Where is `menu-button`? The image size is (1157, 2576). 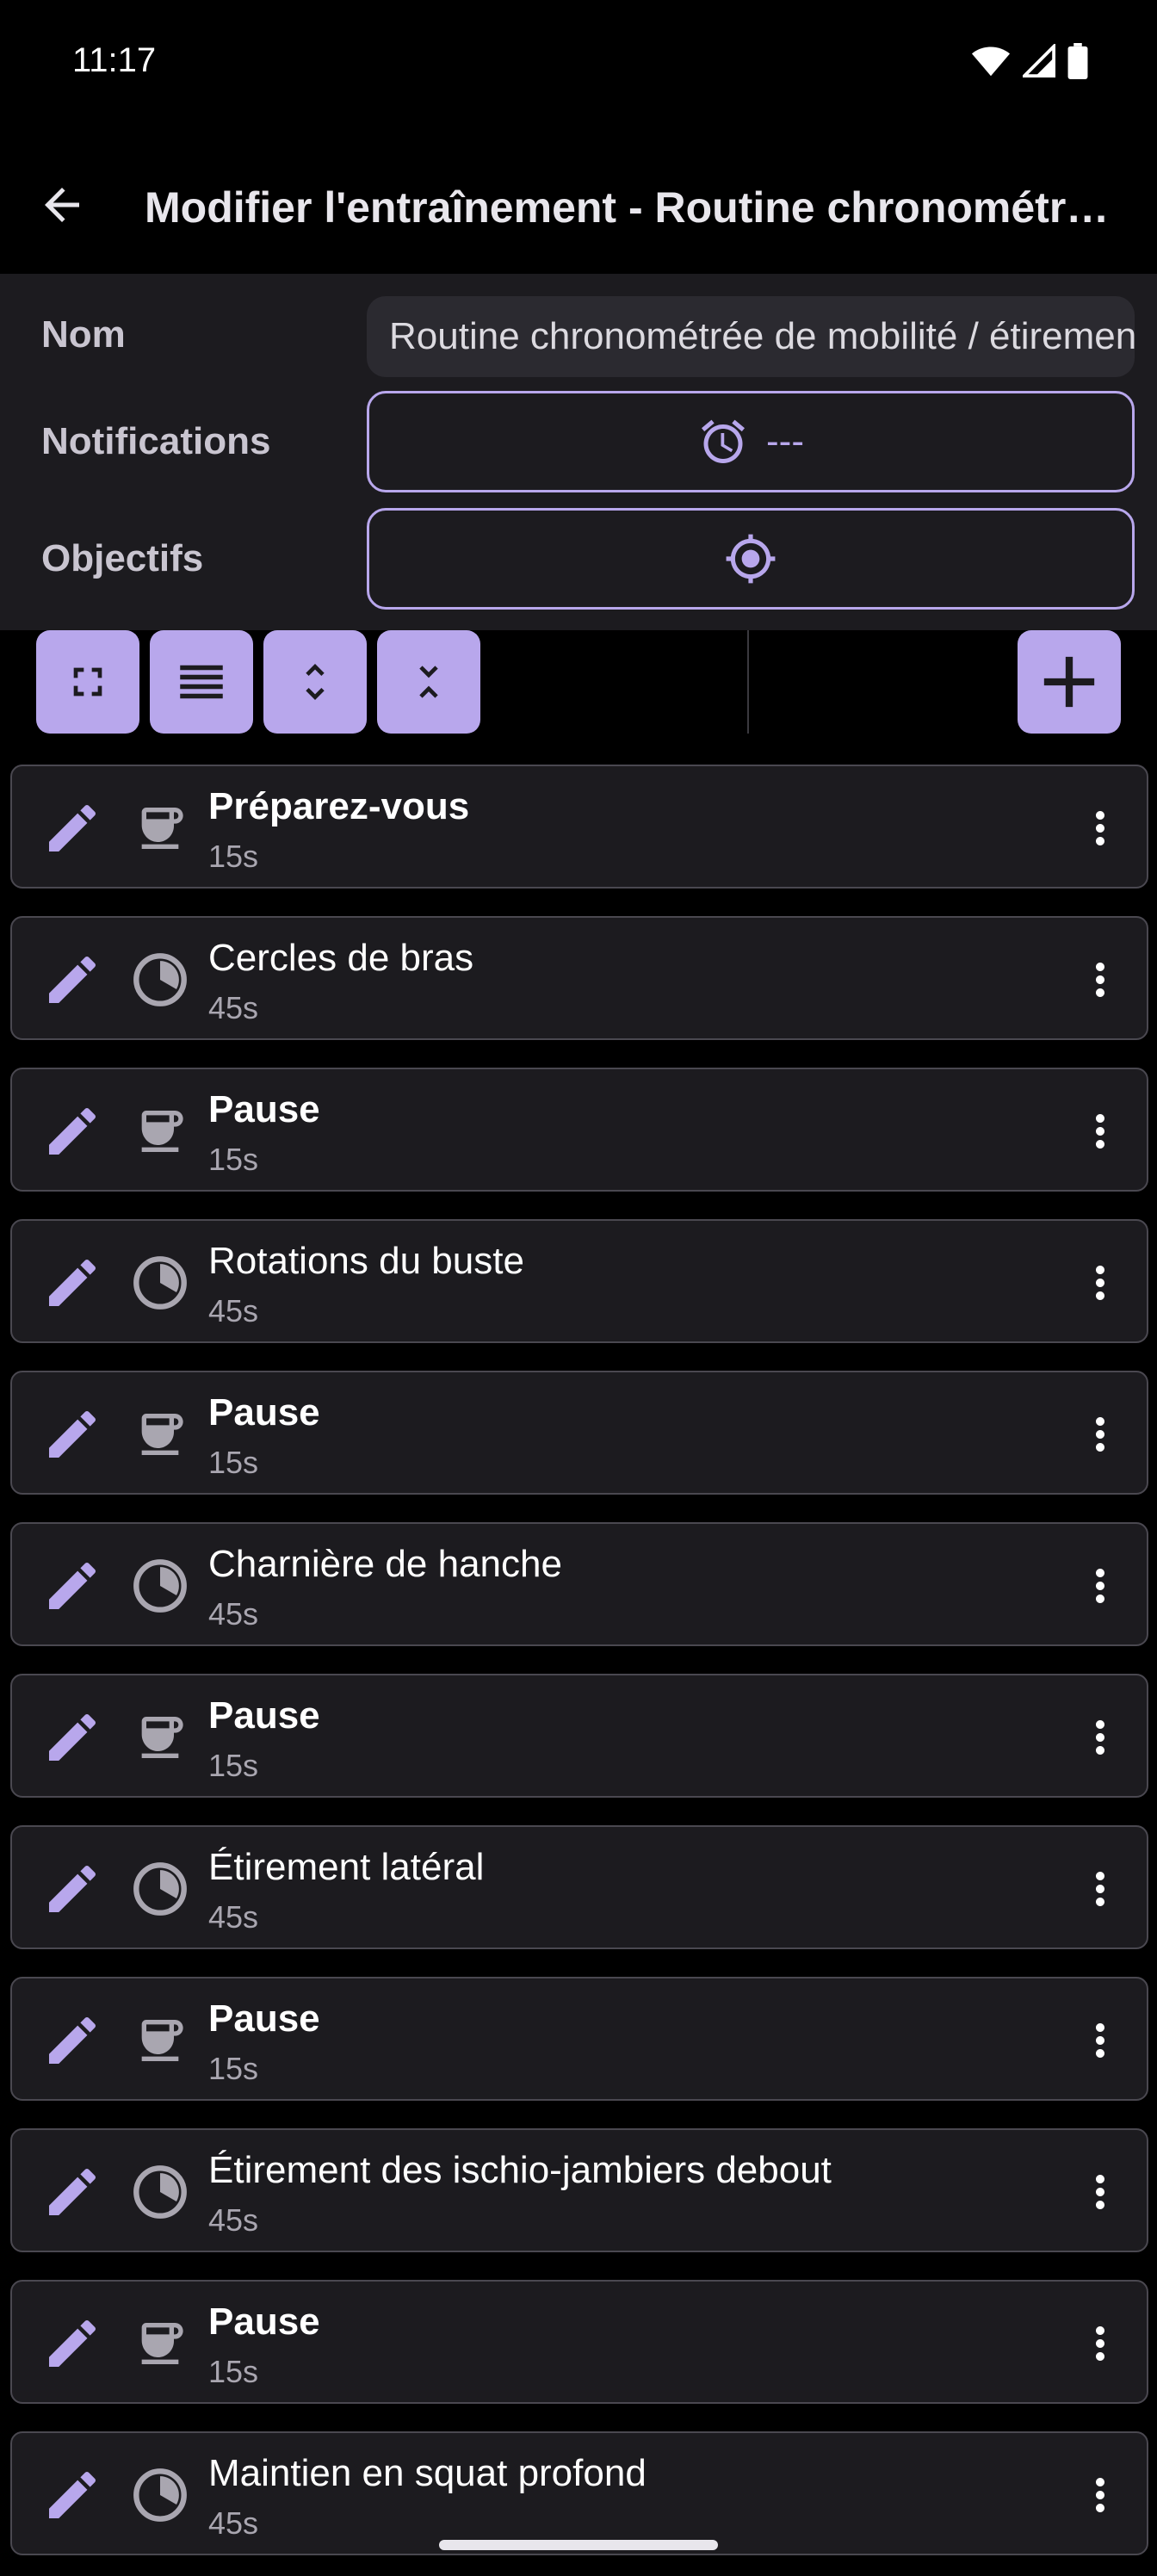
menu-button is located at coordinates (202, 682).